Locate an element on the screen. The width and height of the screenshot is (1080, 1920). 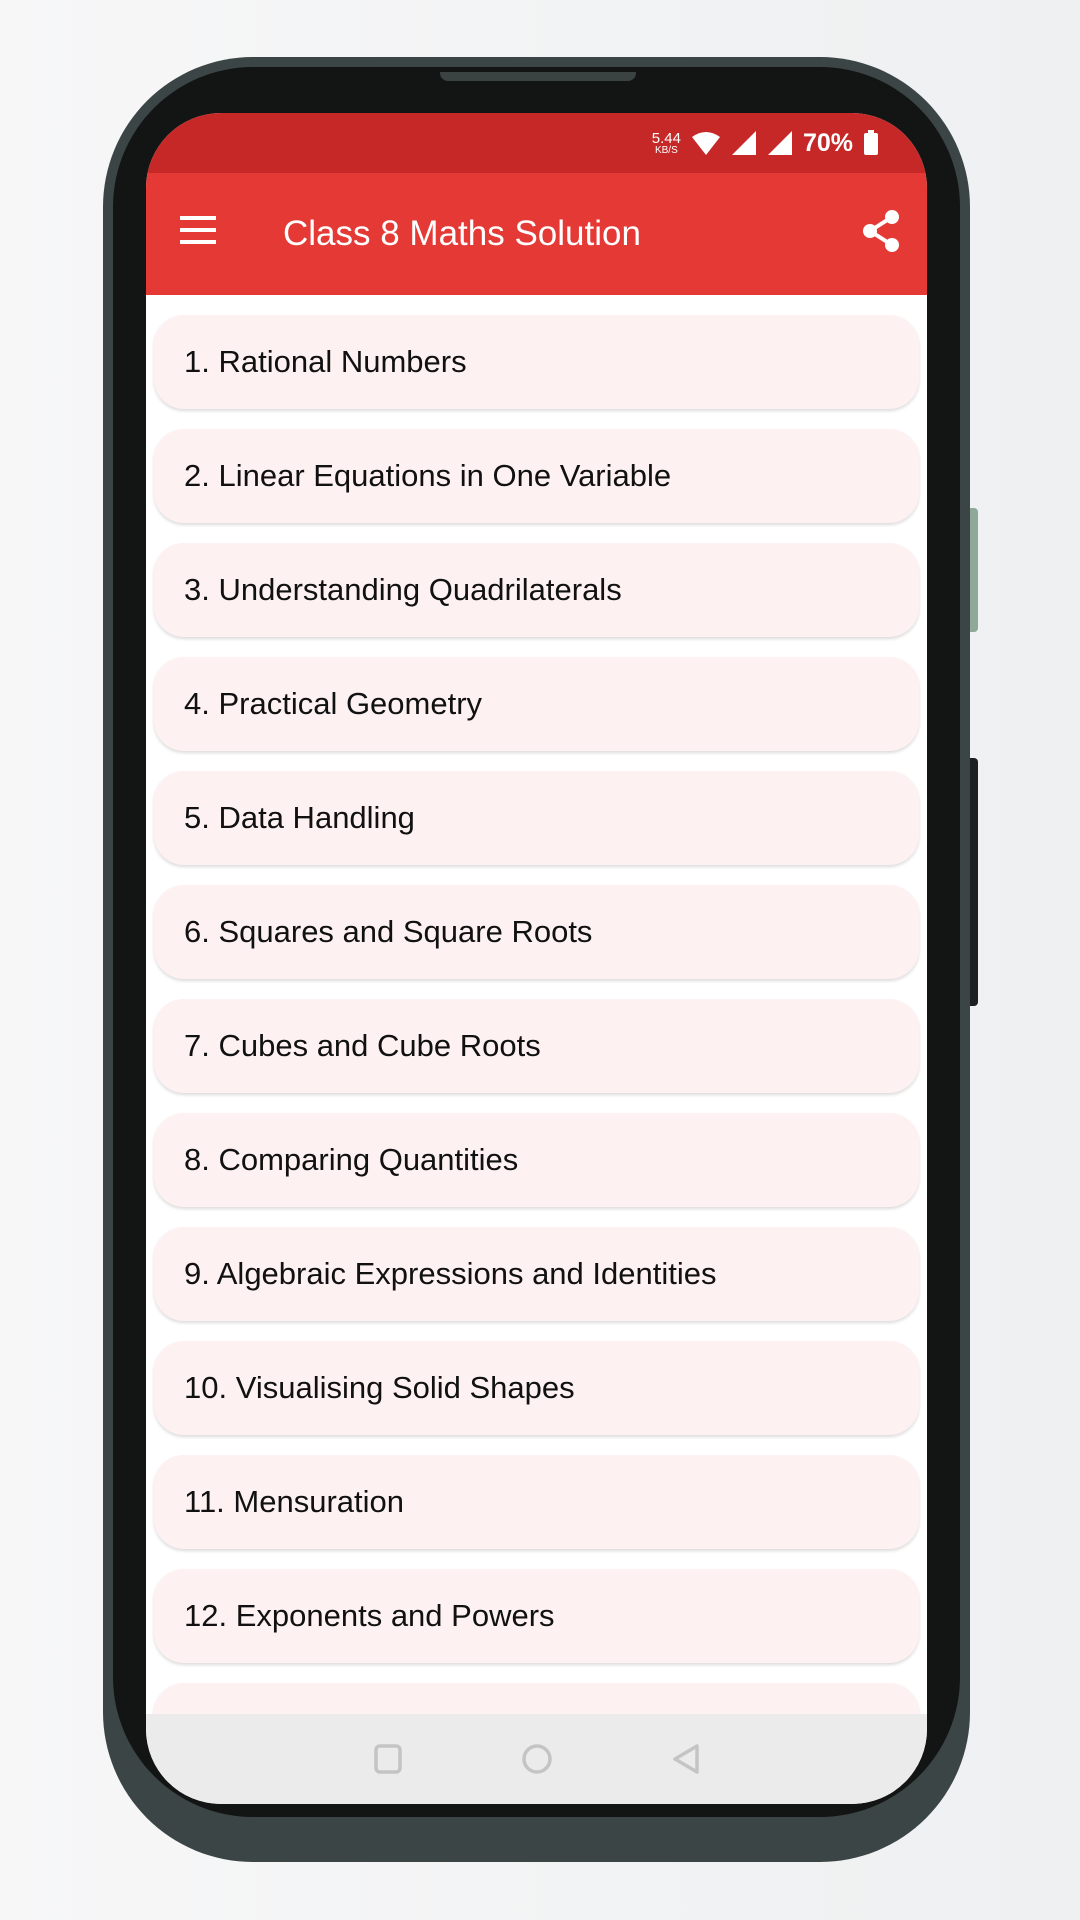
home-icon is located at coordinates (537, 1759).